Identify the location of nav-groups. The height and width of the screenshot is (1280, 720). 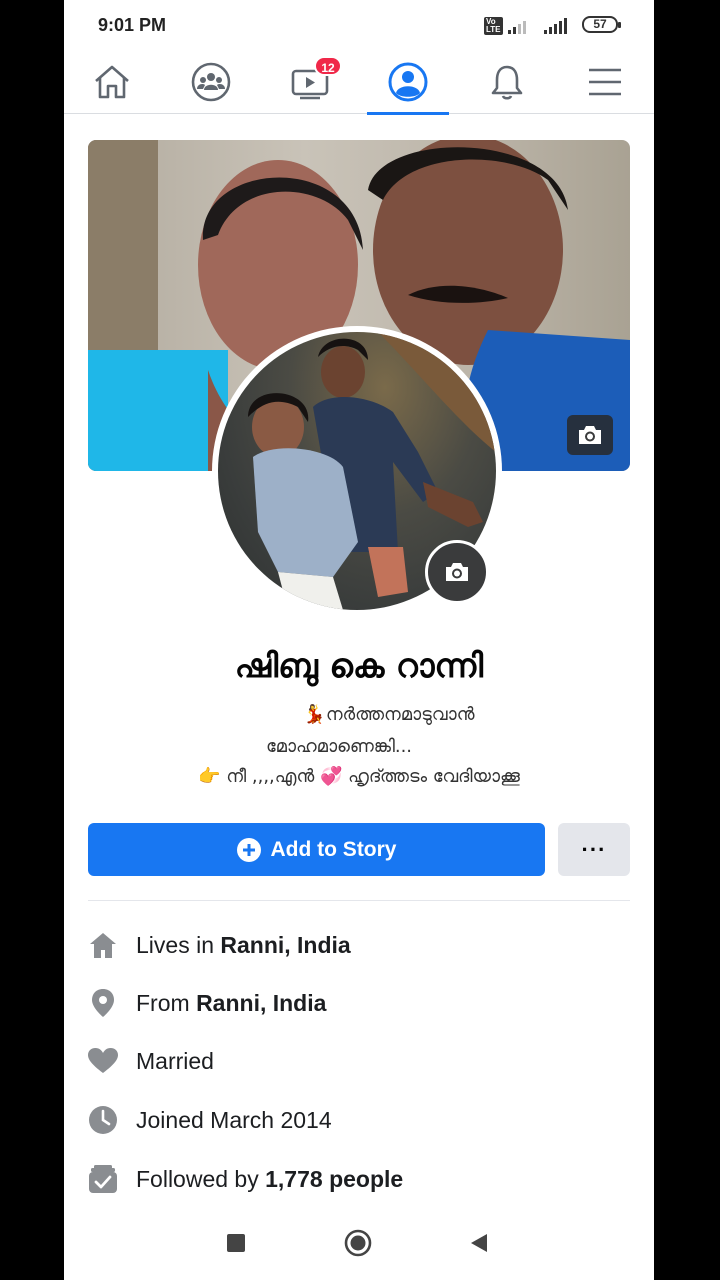
(211, 82).